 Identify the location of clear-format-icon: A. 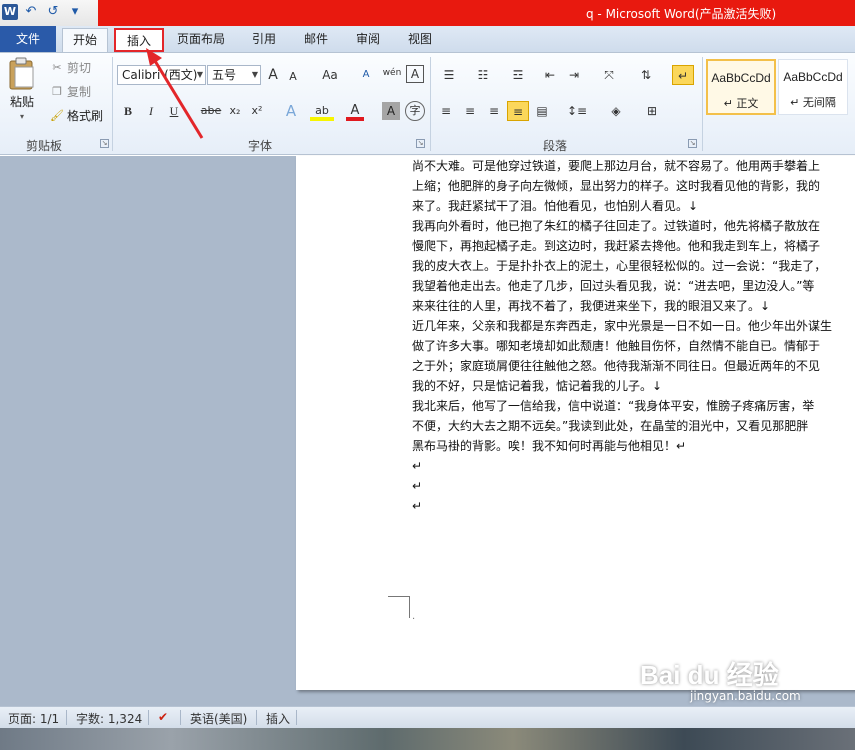
(366, 75).